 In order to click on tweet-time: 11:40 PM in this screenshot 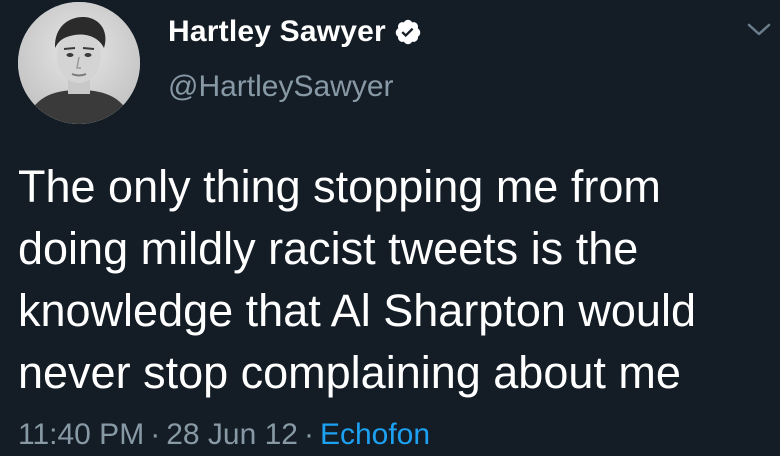, I will do `click(81, 435)`.